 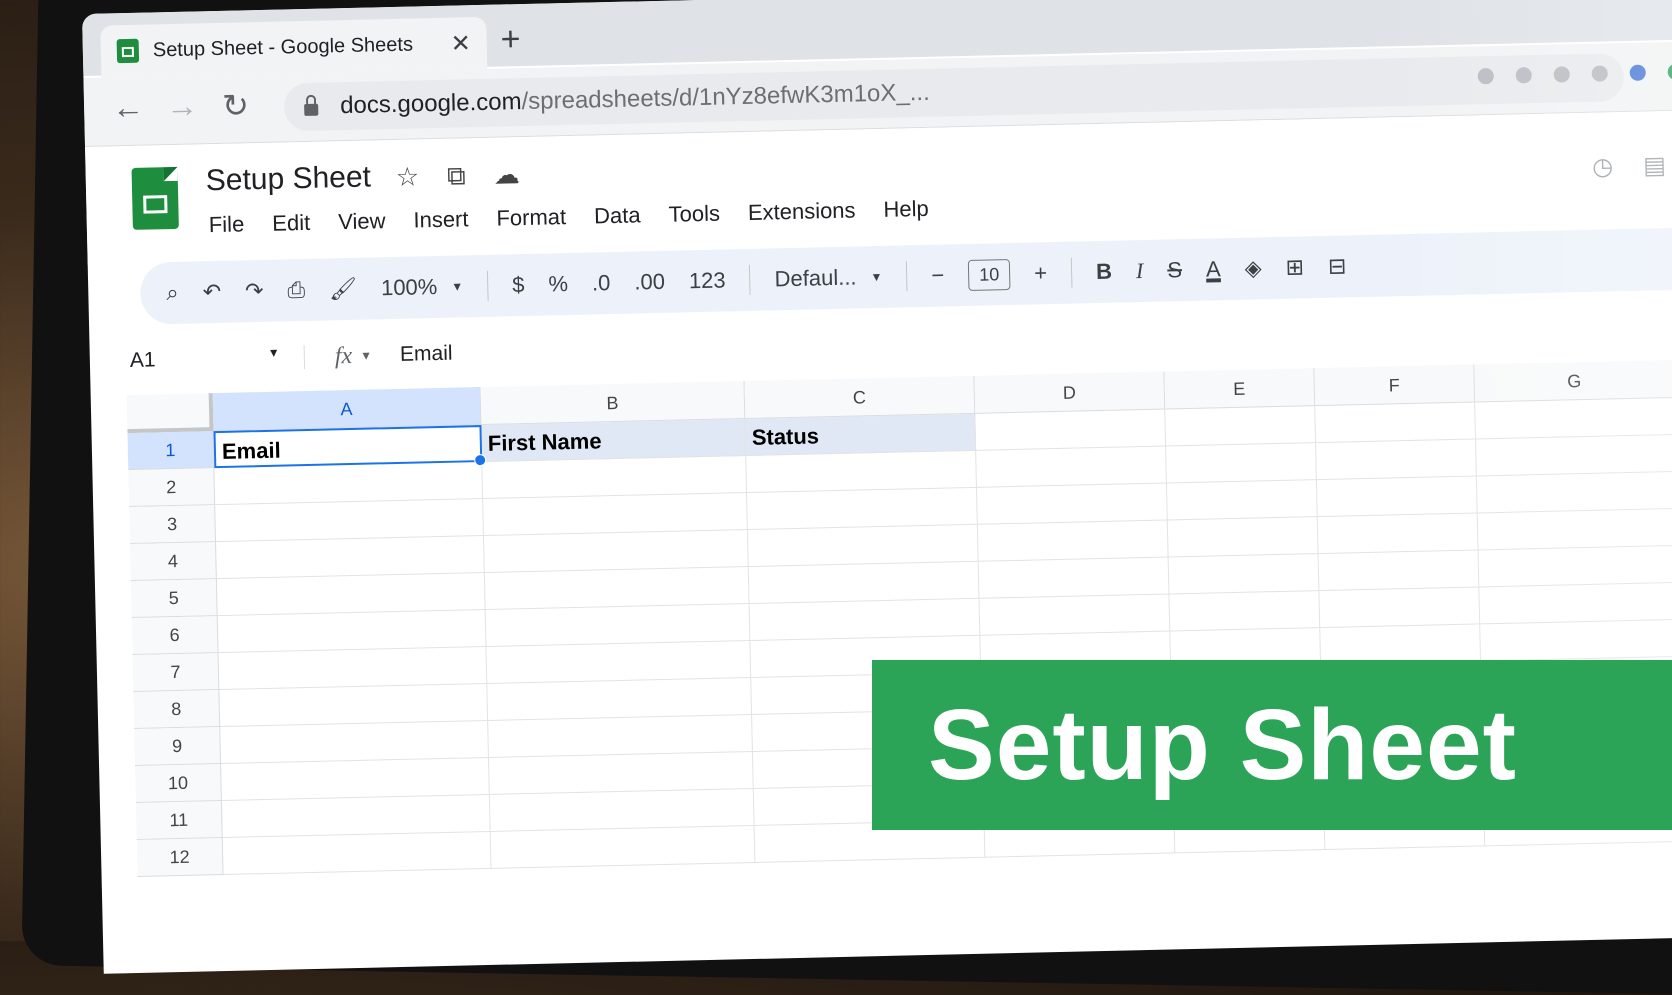 I want to click on font-size-decrease-button: −, so click(x=937, y=276).